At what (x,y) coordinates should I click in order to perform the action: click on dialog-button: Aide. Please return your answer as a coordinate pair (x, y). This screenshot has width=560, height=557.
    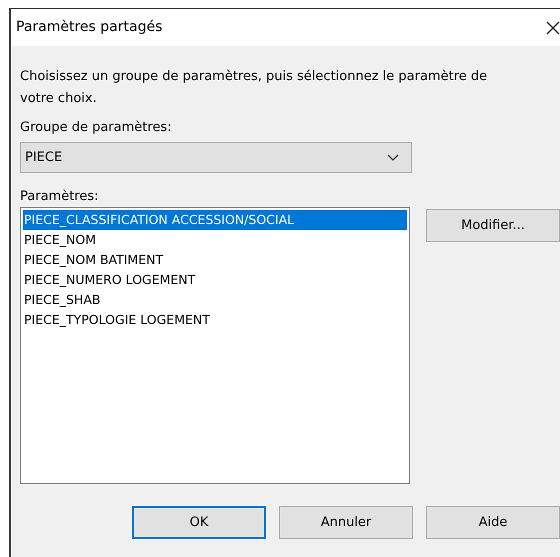
    Looking at the image, I should click on (493, 522).